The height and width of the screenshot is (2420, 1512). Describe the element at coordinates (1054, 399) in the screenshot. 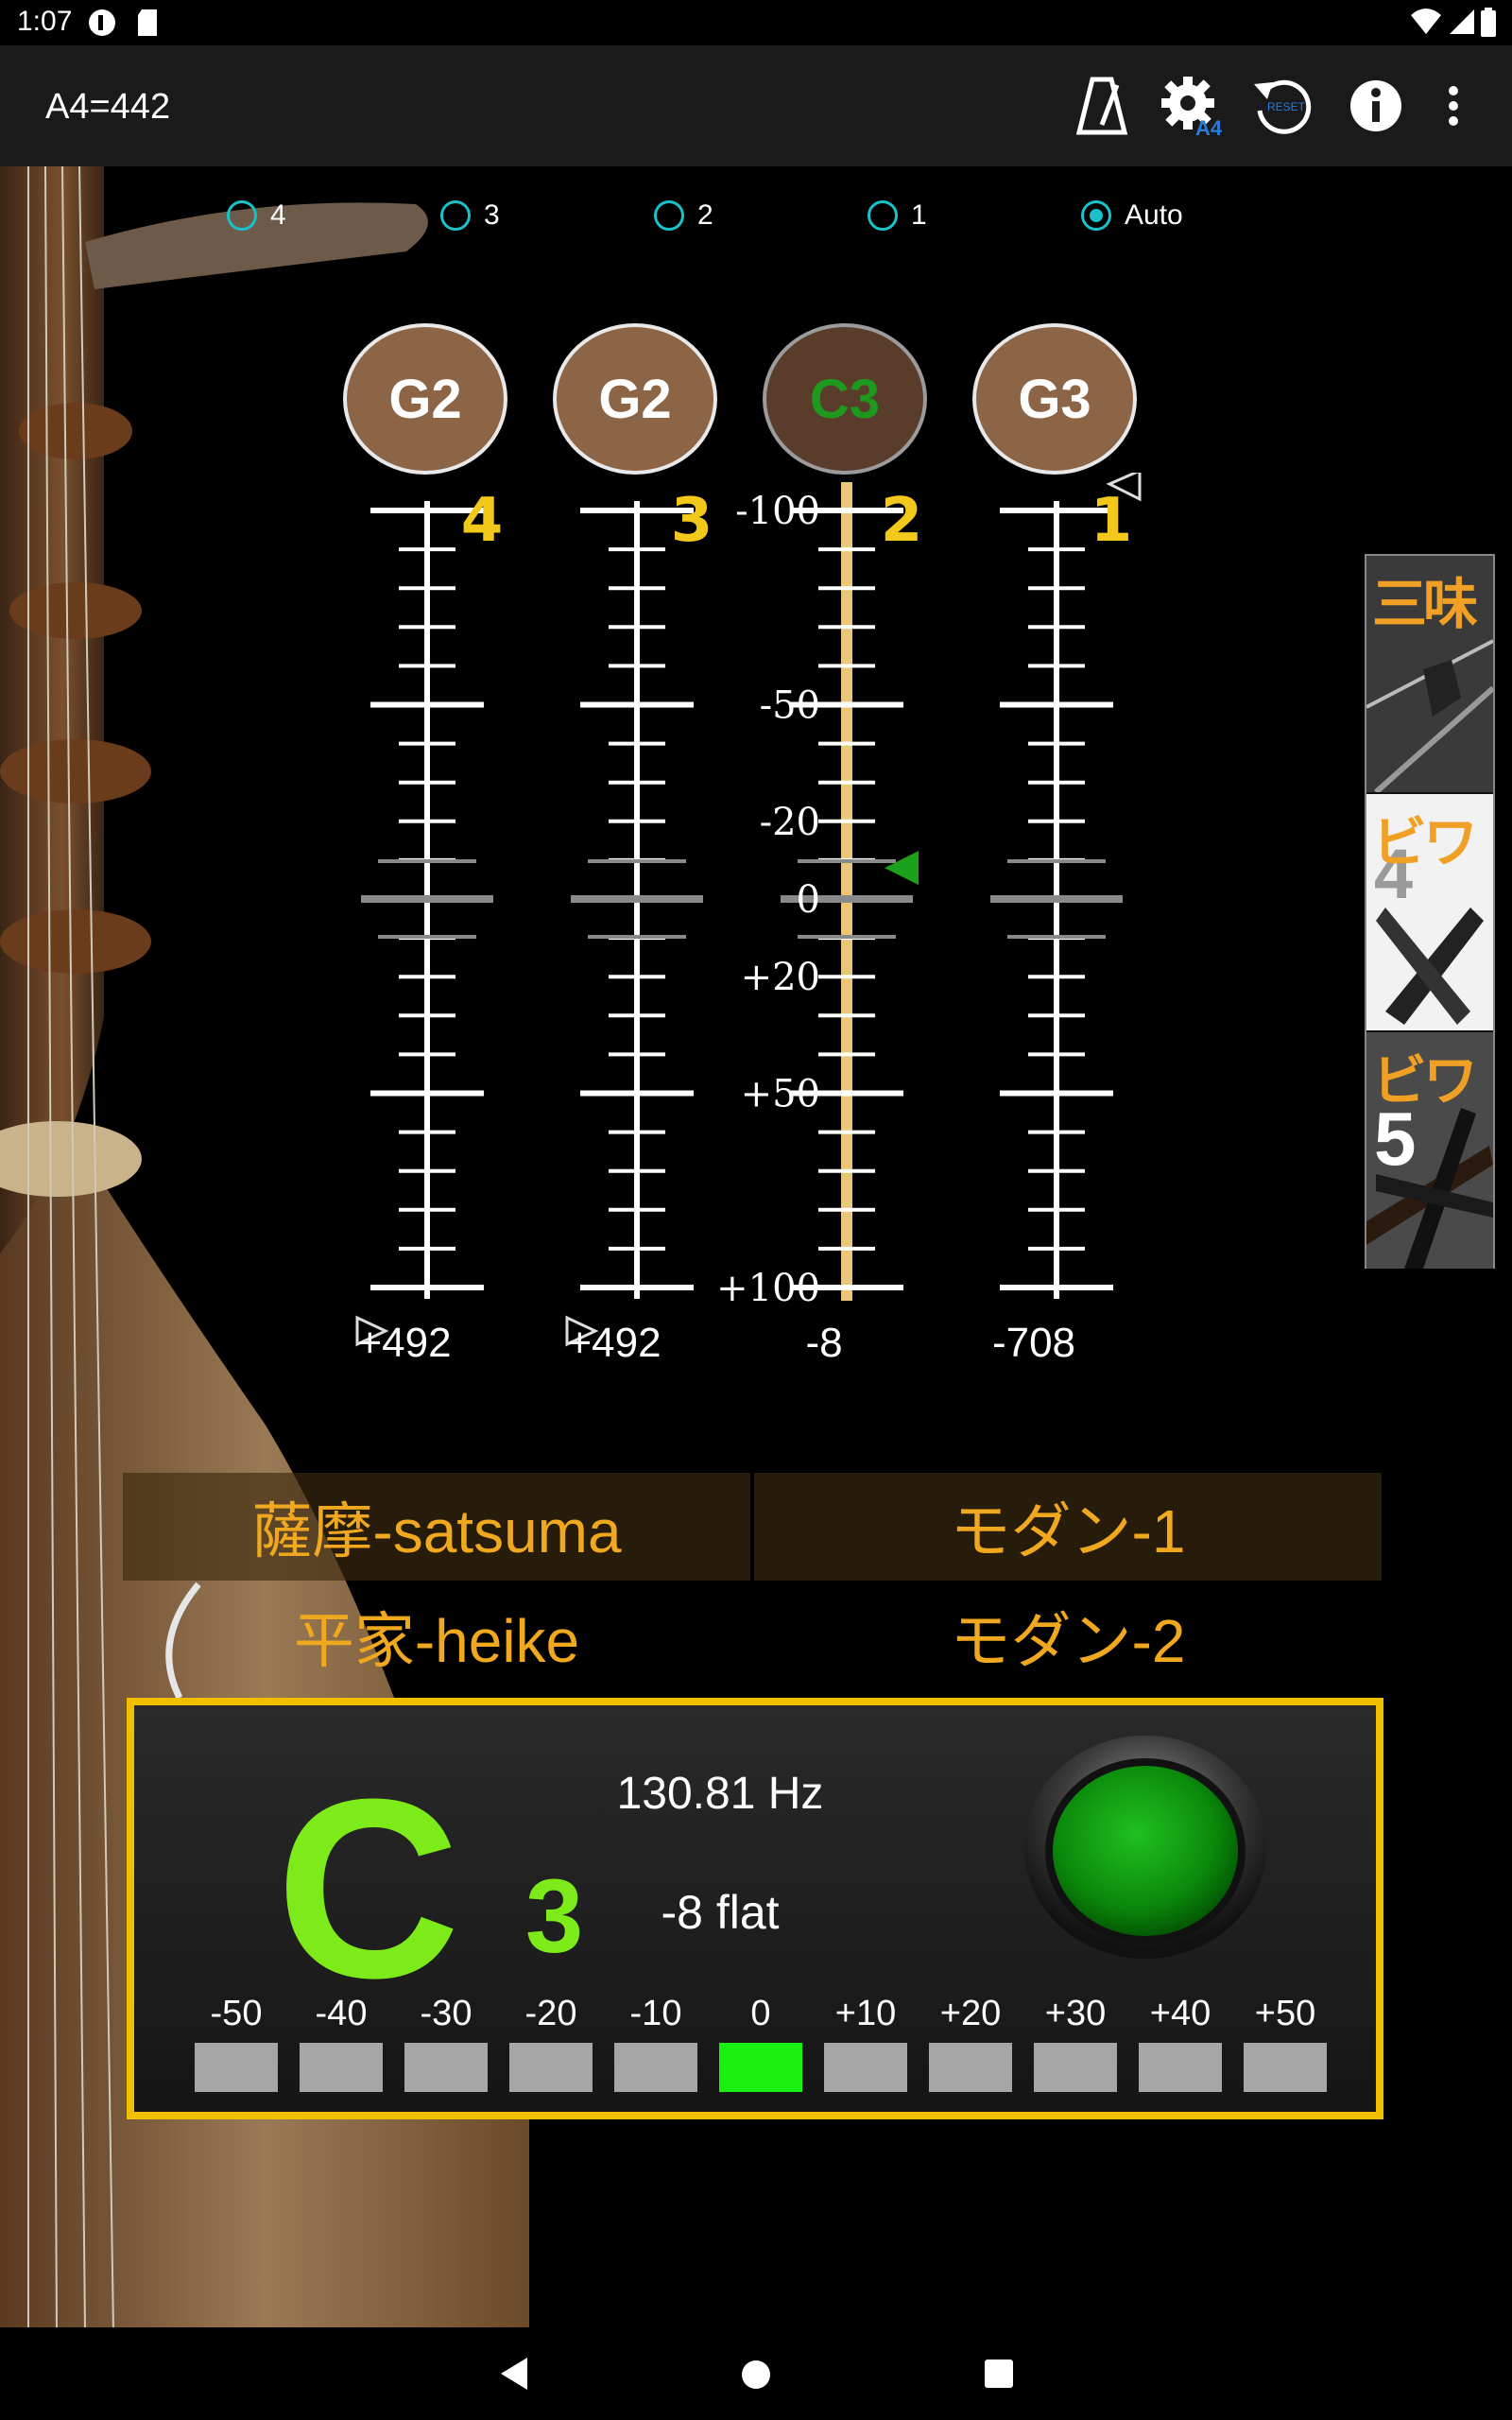

I see `string-1-note: G3` at that location.